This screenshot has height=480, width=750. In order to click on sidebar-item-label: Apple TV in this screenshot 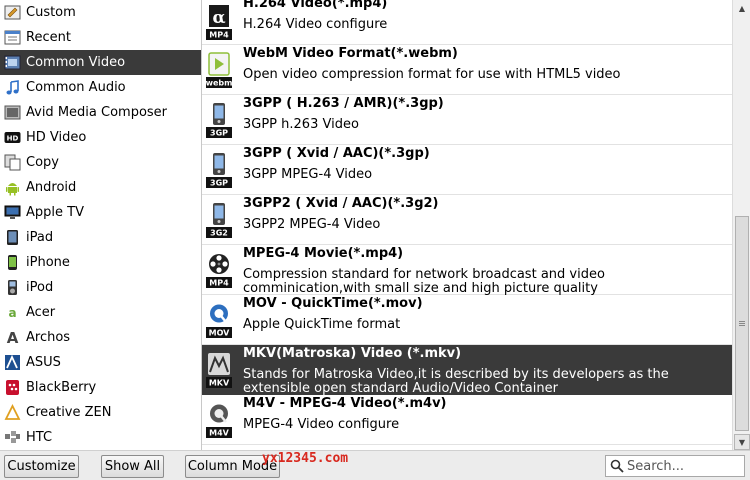, I will do `click(55, 212)`.